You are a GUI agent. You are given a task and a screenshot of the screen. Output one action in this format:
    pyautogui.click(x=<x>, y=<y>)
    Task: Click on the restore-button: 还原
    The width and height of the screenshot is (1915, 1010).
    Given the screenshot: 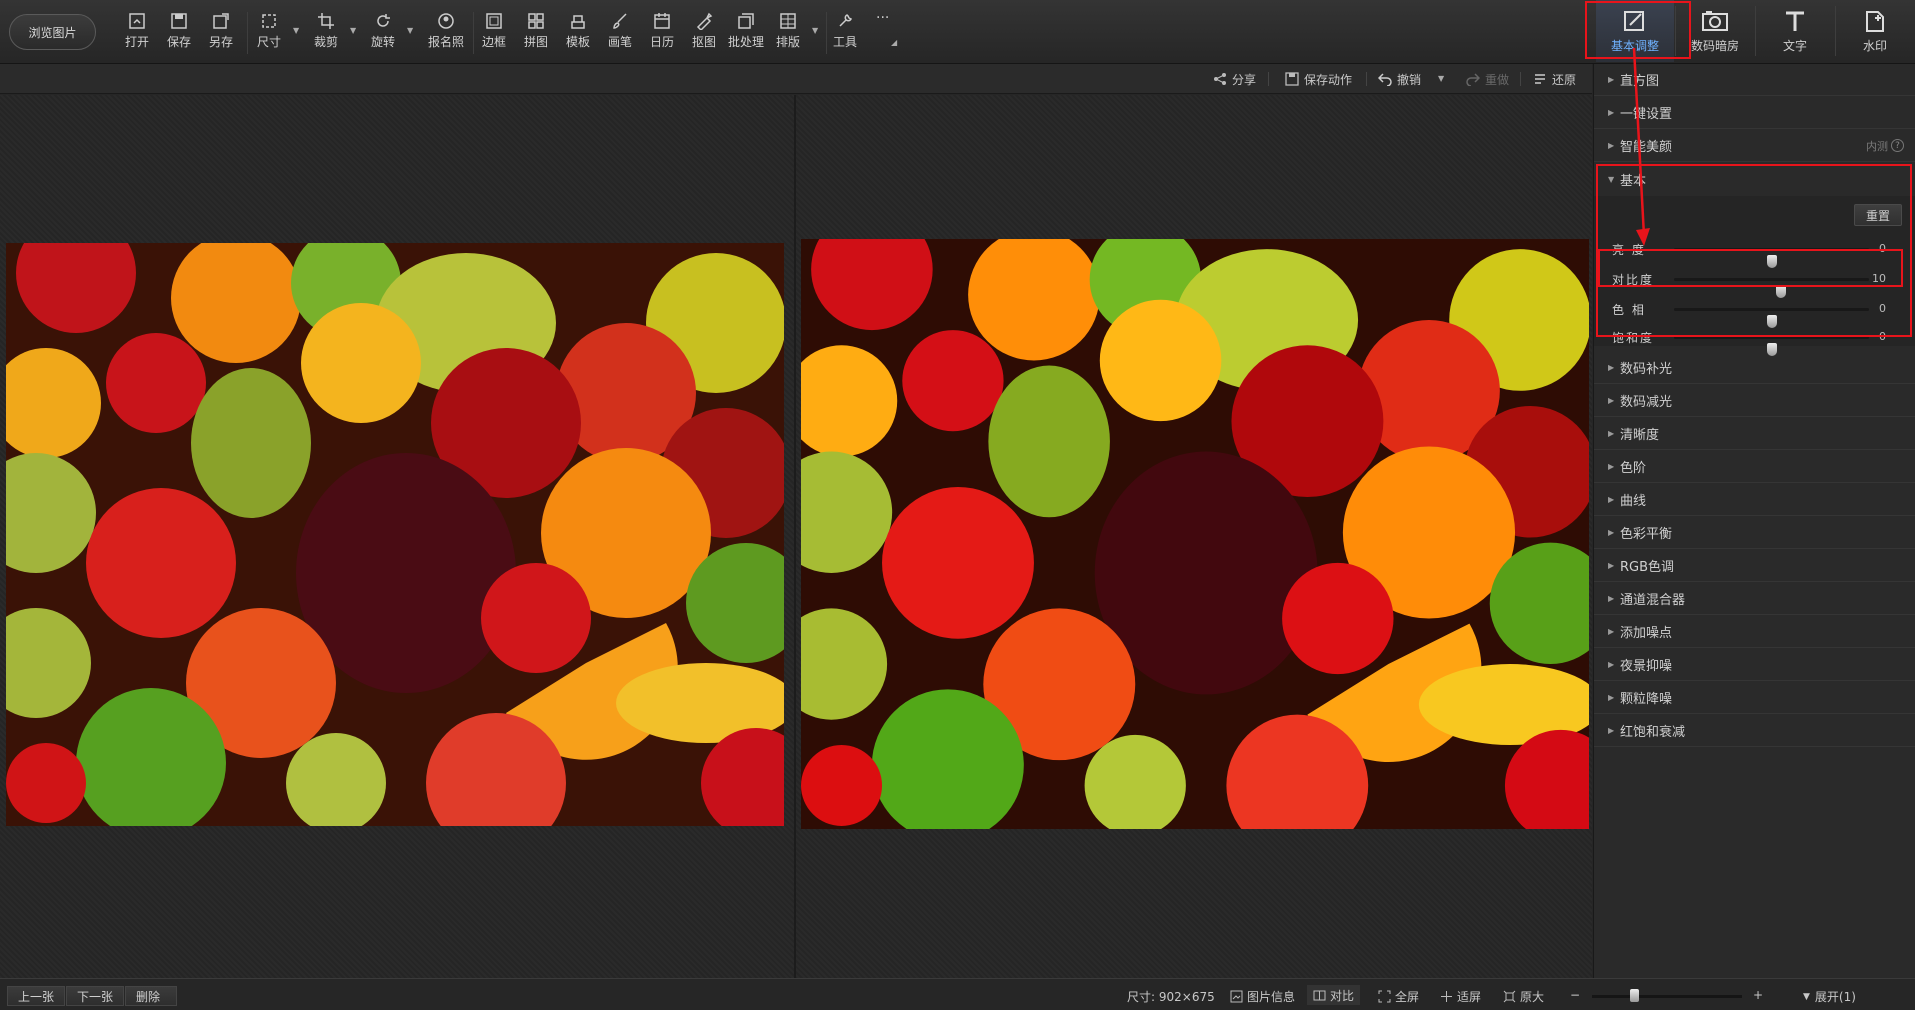 What is the action you would take?
    pyautogui.click(x=1554, y=79)
    